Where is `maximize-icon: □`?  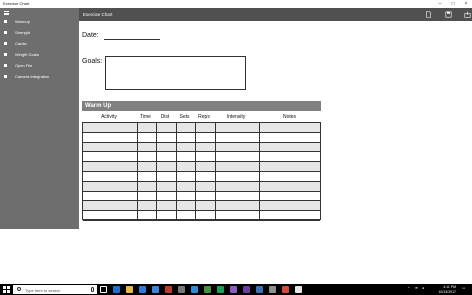 maximize-icon: □ is located at coordinates (453, 4).